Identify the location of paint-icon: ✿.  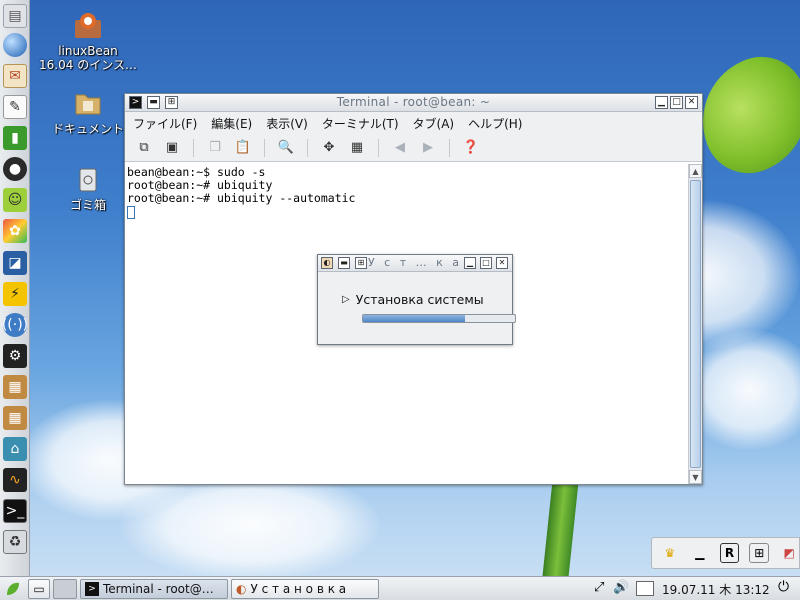
(15, 231).